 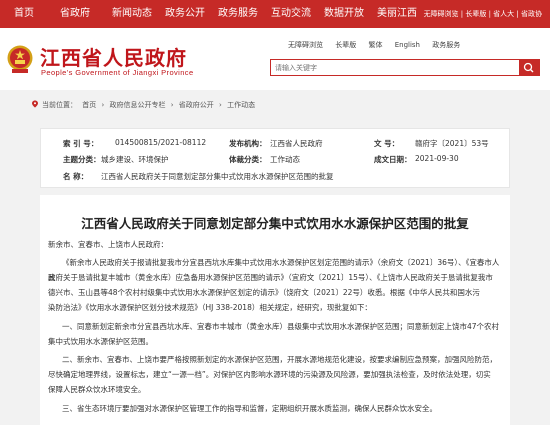 What do you see at coordinates (248, 159) in the screenshot?
I see `genre-label: 体裁分类：` at bounding box center [248, 159].